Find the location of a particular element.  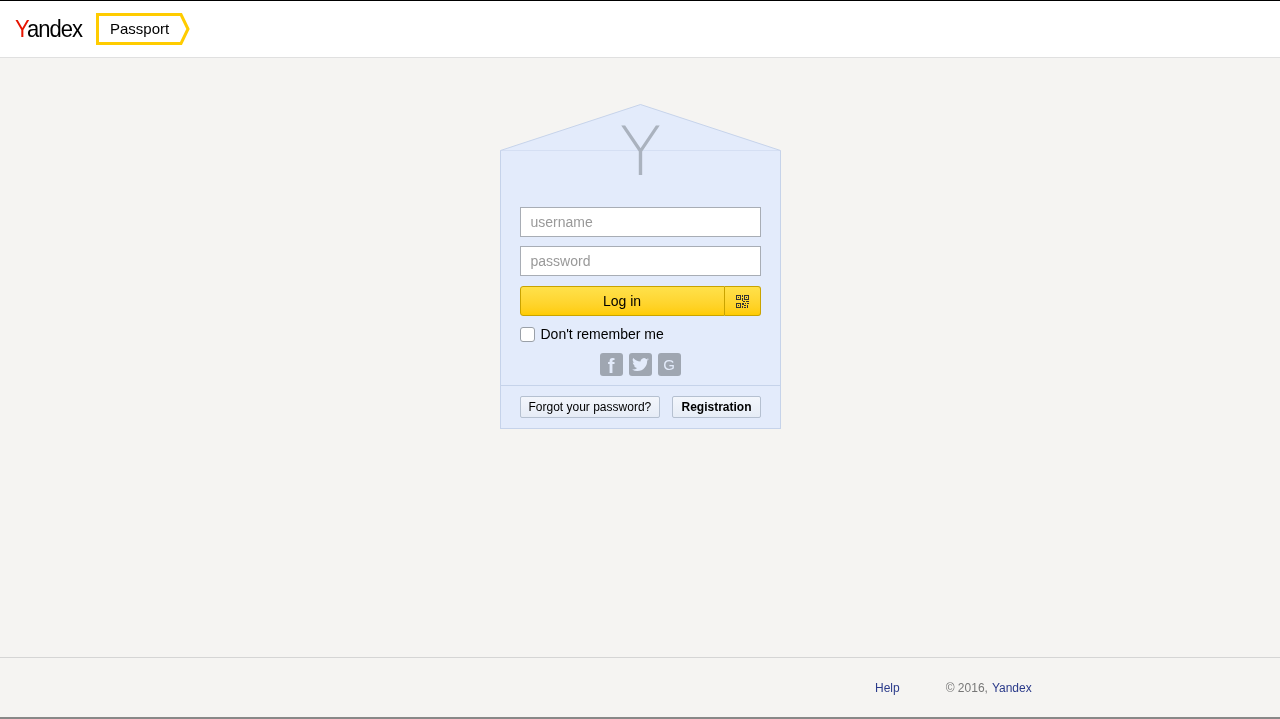

login-button: Log in is located at coordinates (622, 301).